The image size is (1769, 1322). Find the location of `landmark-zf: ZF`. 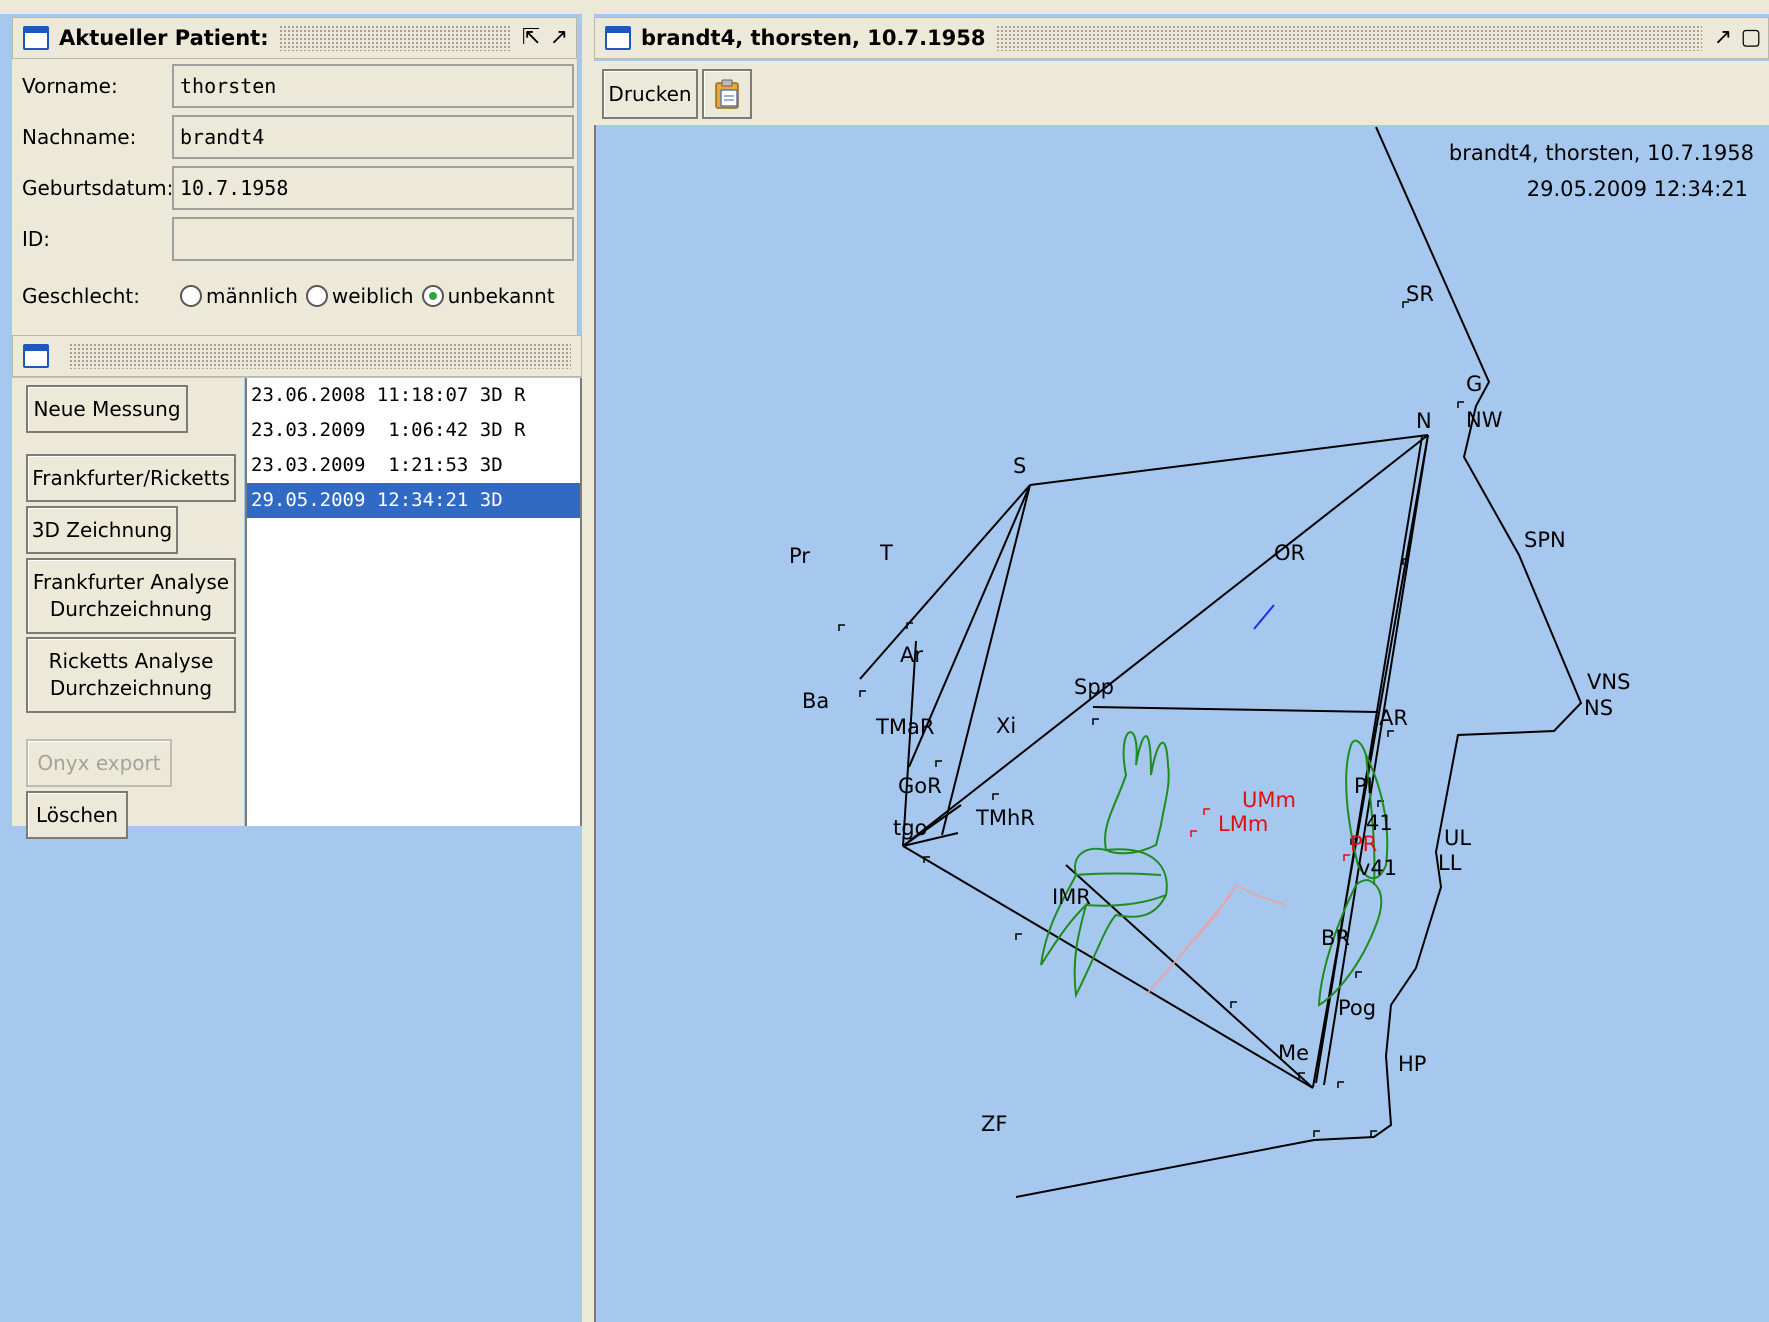

landmark-zf: ZF is located at coordinates (994, 1124).